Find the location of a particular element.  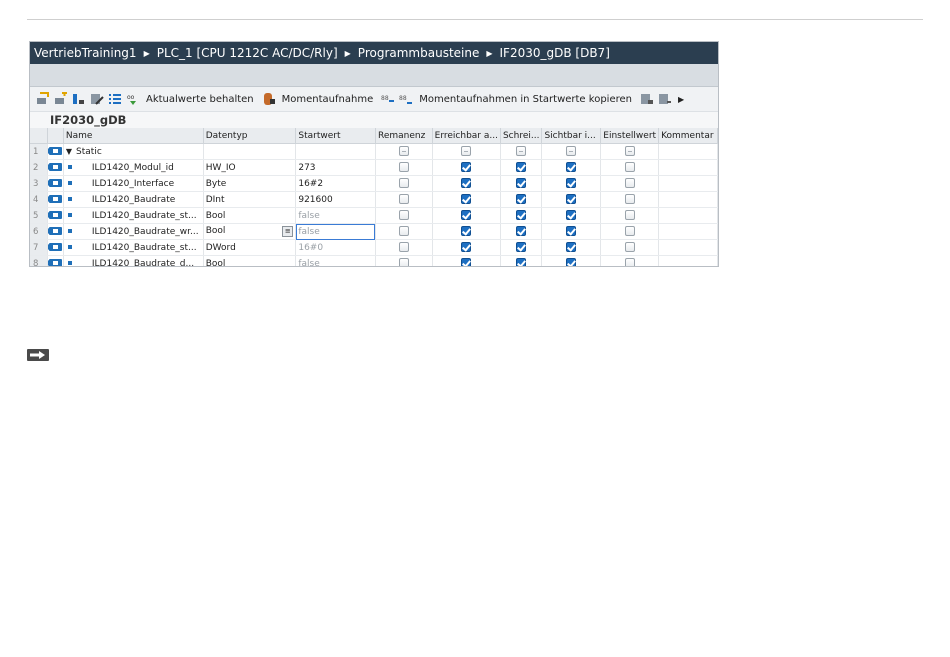

monitor-icon: oo is located at coordinates (133, 99).